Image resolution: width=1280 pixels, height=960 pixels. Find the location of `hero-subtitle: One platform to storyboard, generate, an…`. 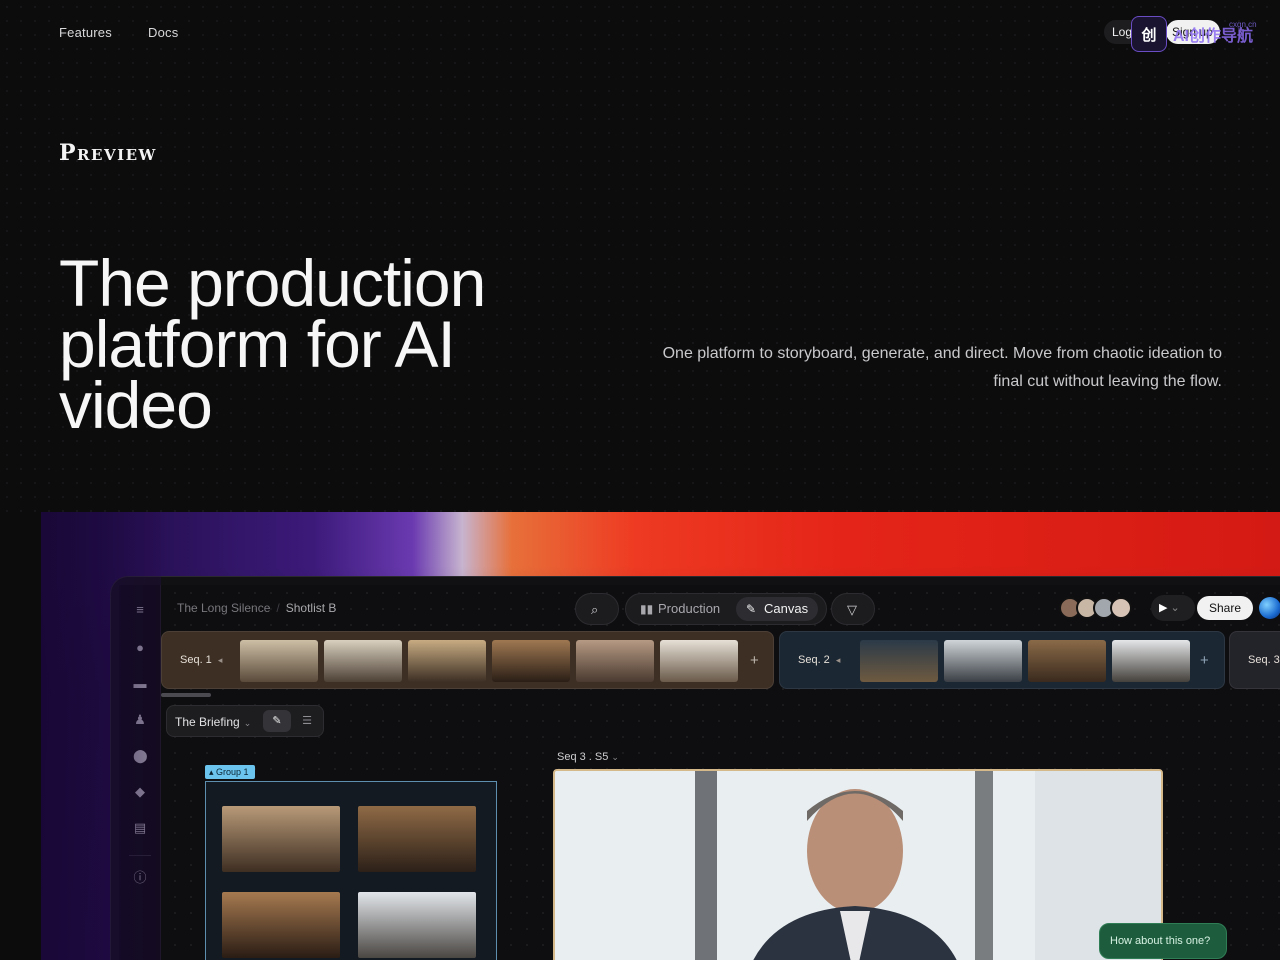

hero-subtitle: One platform to storyboard, generate, an… is located at coordinates (942, 367).